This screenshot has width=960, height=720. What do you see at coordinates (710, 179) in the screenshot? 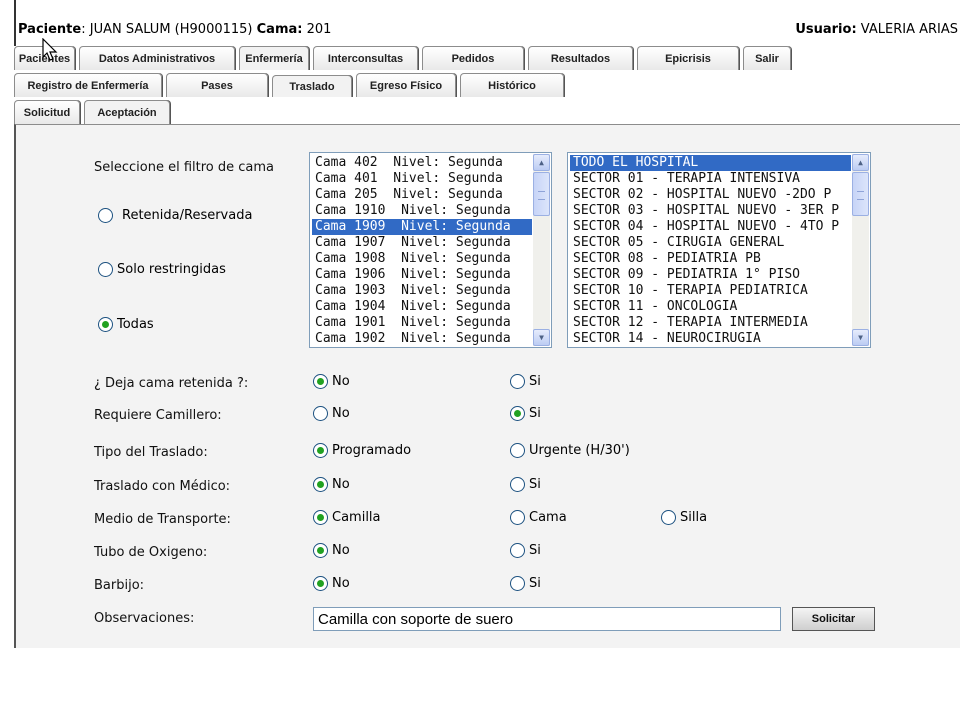
I see `sector-option: SECTOR 01 - TERAPIA INTENSIVA` at bounding box center [710, 179].